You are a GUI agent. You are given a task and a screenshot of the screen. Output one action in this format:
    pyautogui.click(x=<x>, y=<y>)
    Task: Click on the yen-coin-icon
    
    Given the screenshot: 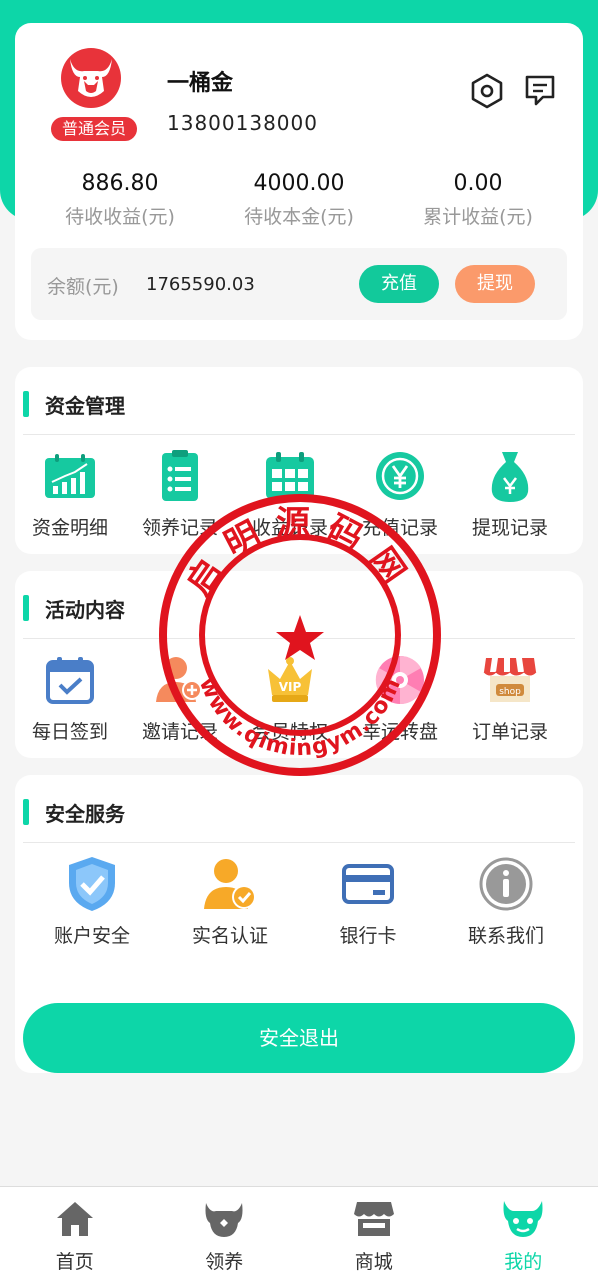 What is the action you would take?
    pyautogui.click(x=400, y=476)
    